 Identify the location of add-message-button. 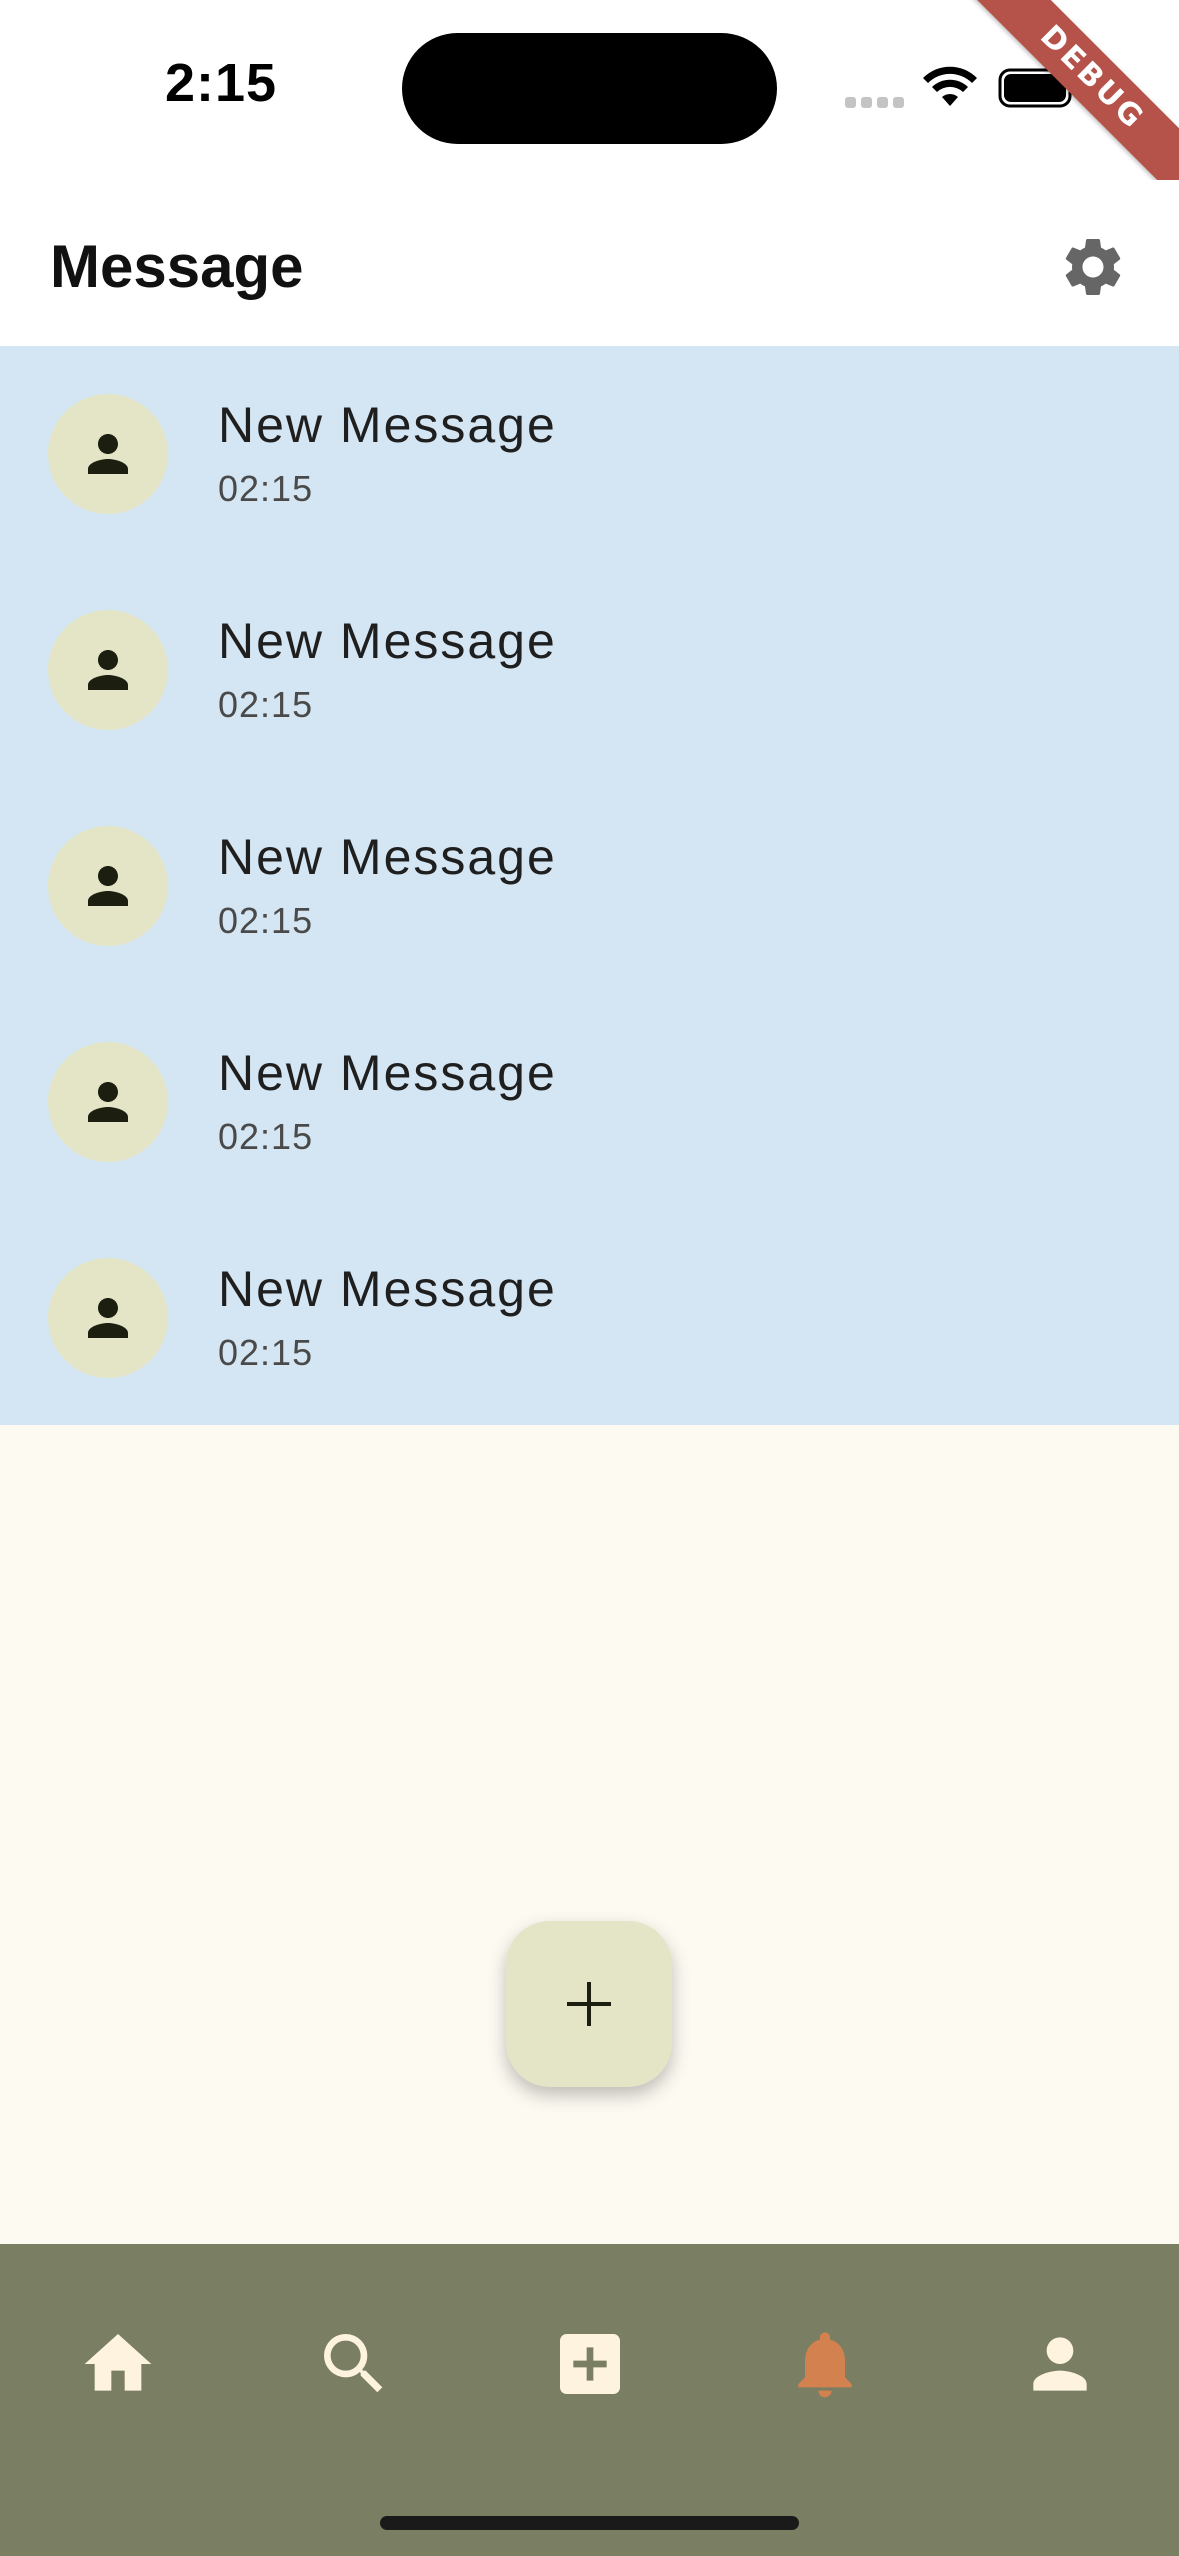
(589, 2004).